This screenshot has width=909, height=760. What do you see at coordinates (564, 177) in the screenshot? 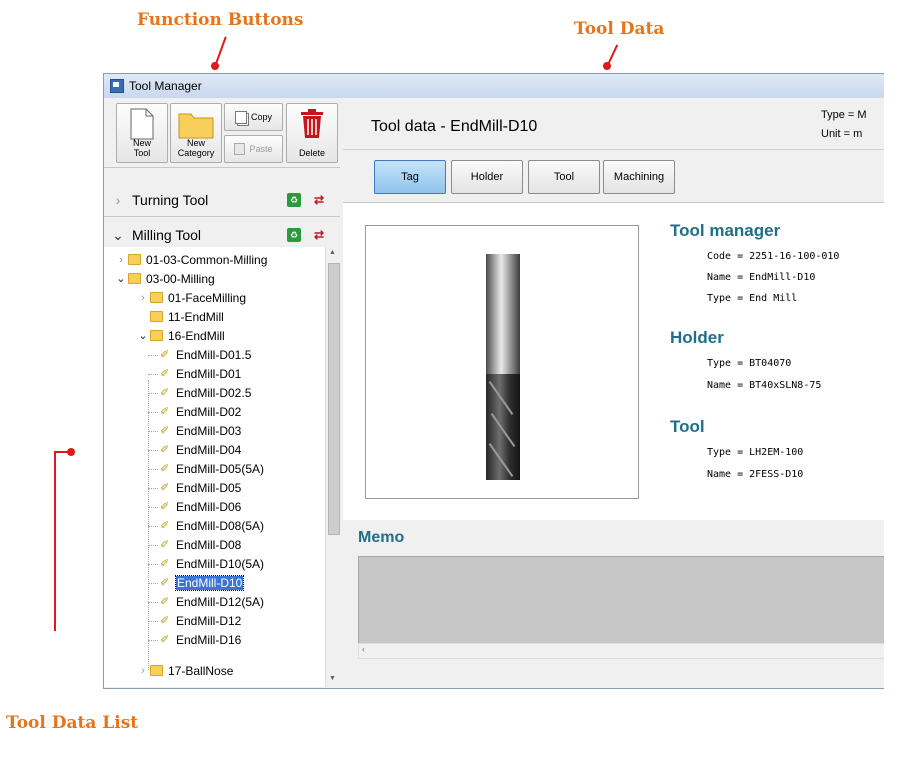
I see `tab-tool: Tool` at bounding box center [564, 177].